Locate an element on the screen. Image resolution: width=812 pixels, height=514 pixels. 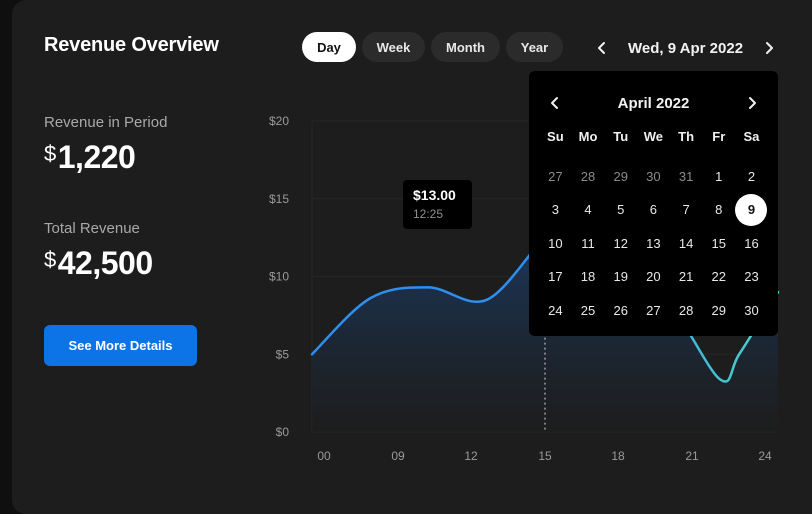
chevron-left-icon is located at coordinates (555, 103).